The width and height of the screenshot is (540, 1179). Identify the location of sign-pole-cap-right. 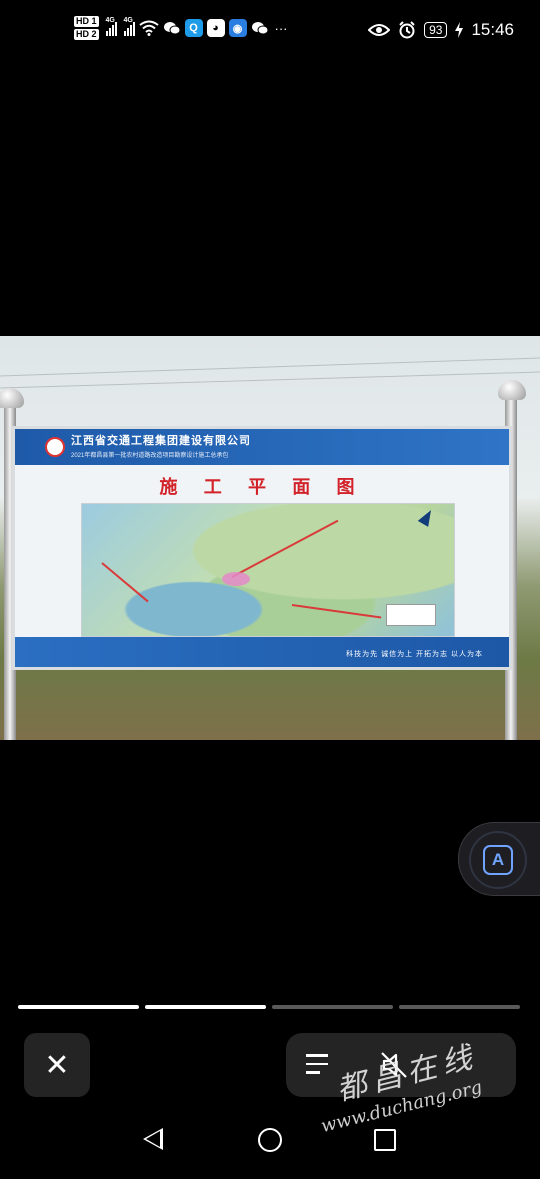
(512, 390).